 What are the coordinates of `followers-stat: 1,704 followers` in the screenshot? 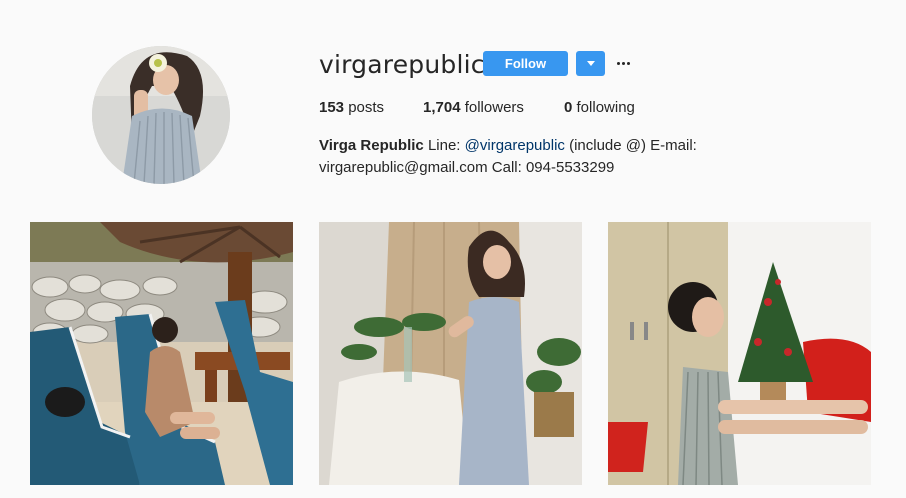 It's located at (473, 108).